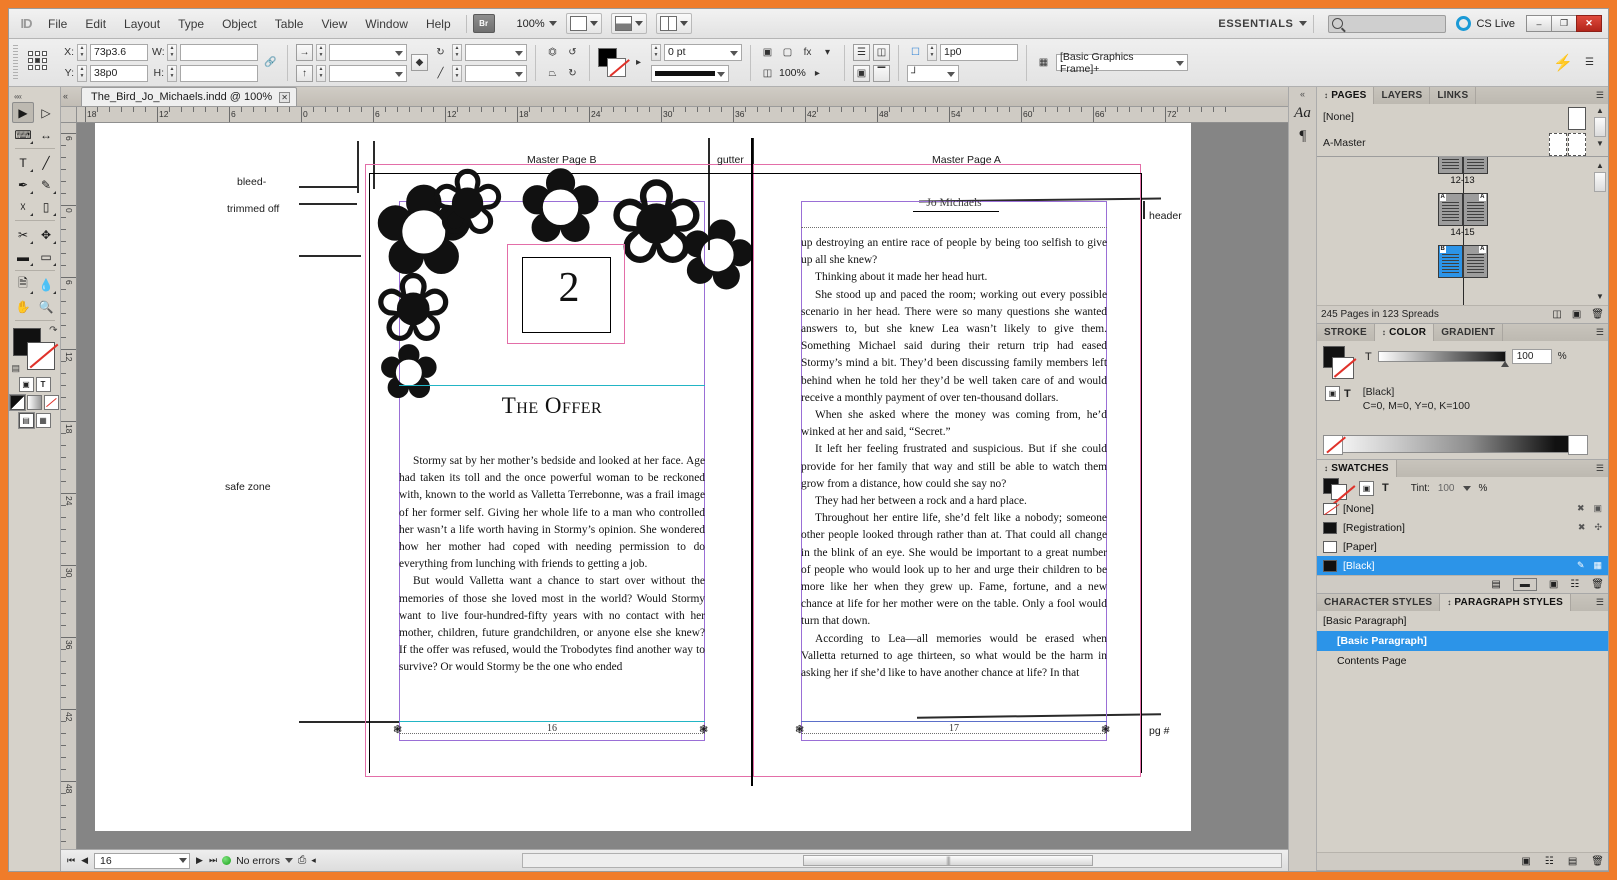 The height and width of the screenshot is (880, 1617). I want to click on clear-overrides-icon: ▣, so click(1525, 861).